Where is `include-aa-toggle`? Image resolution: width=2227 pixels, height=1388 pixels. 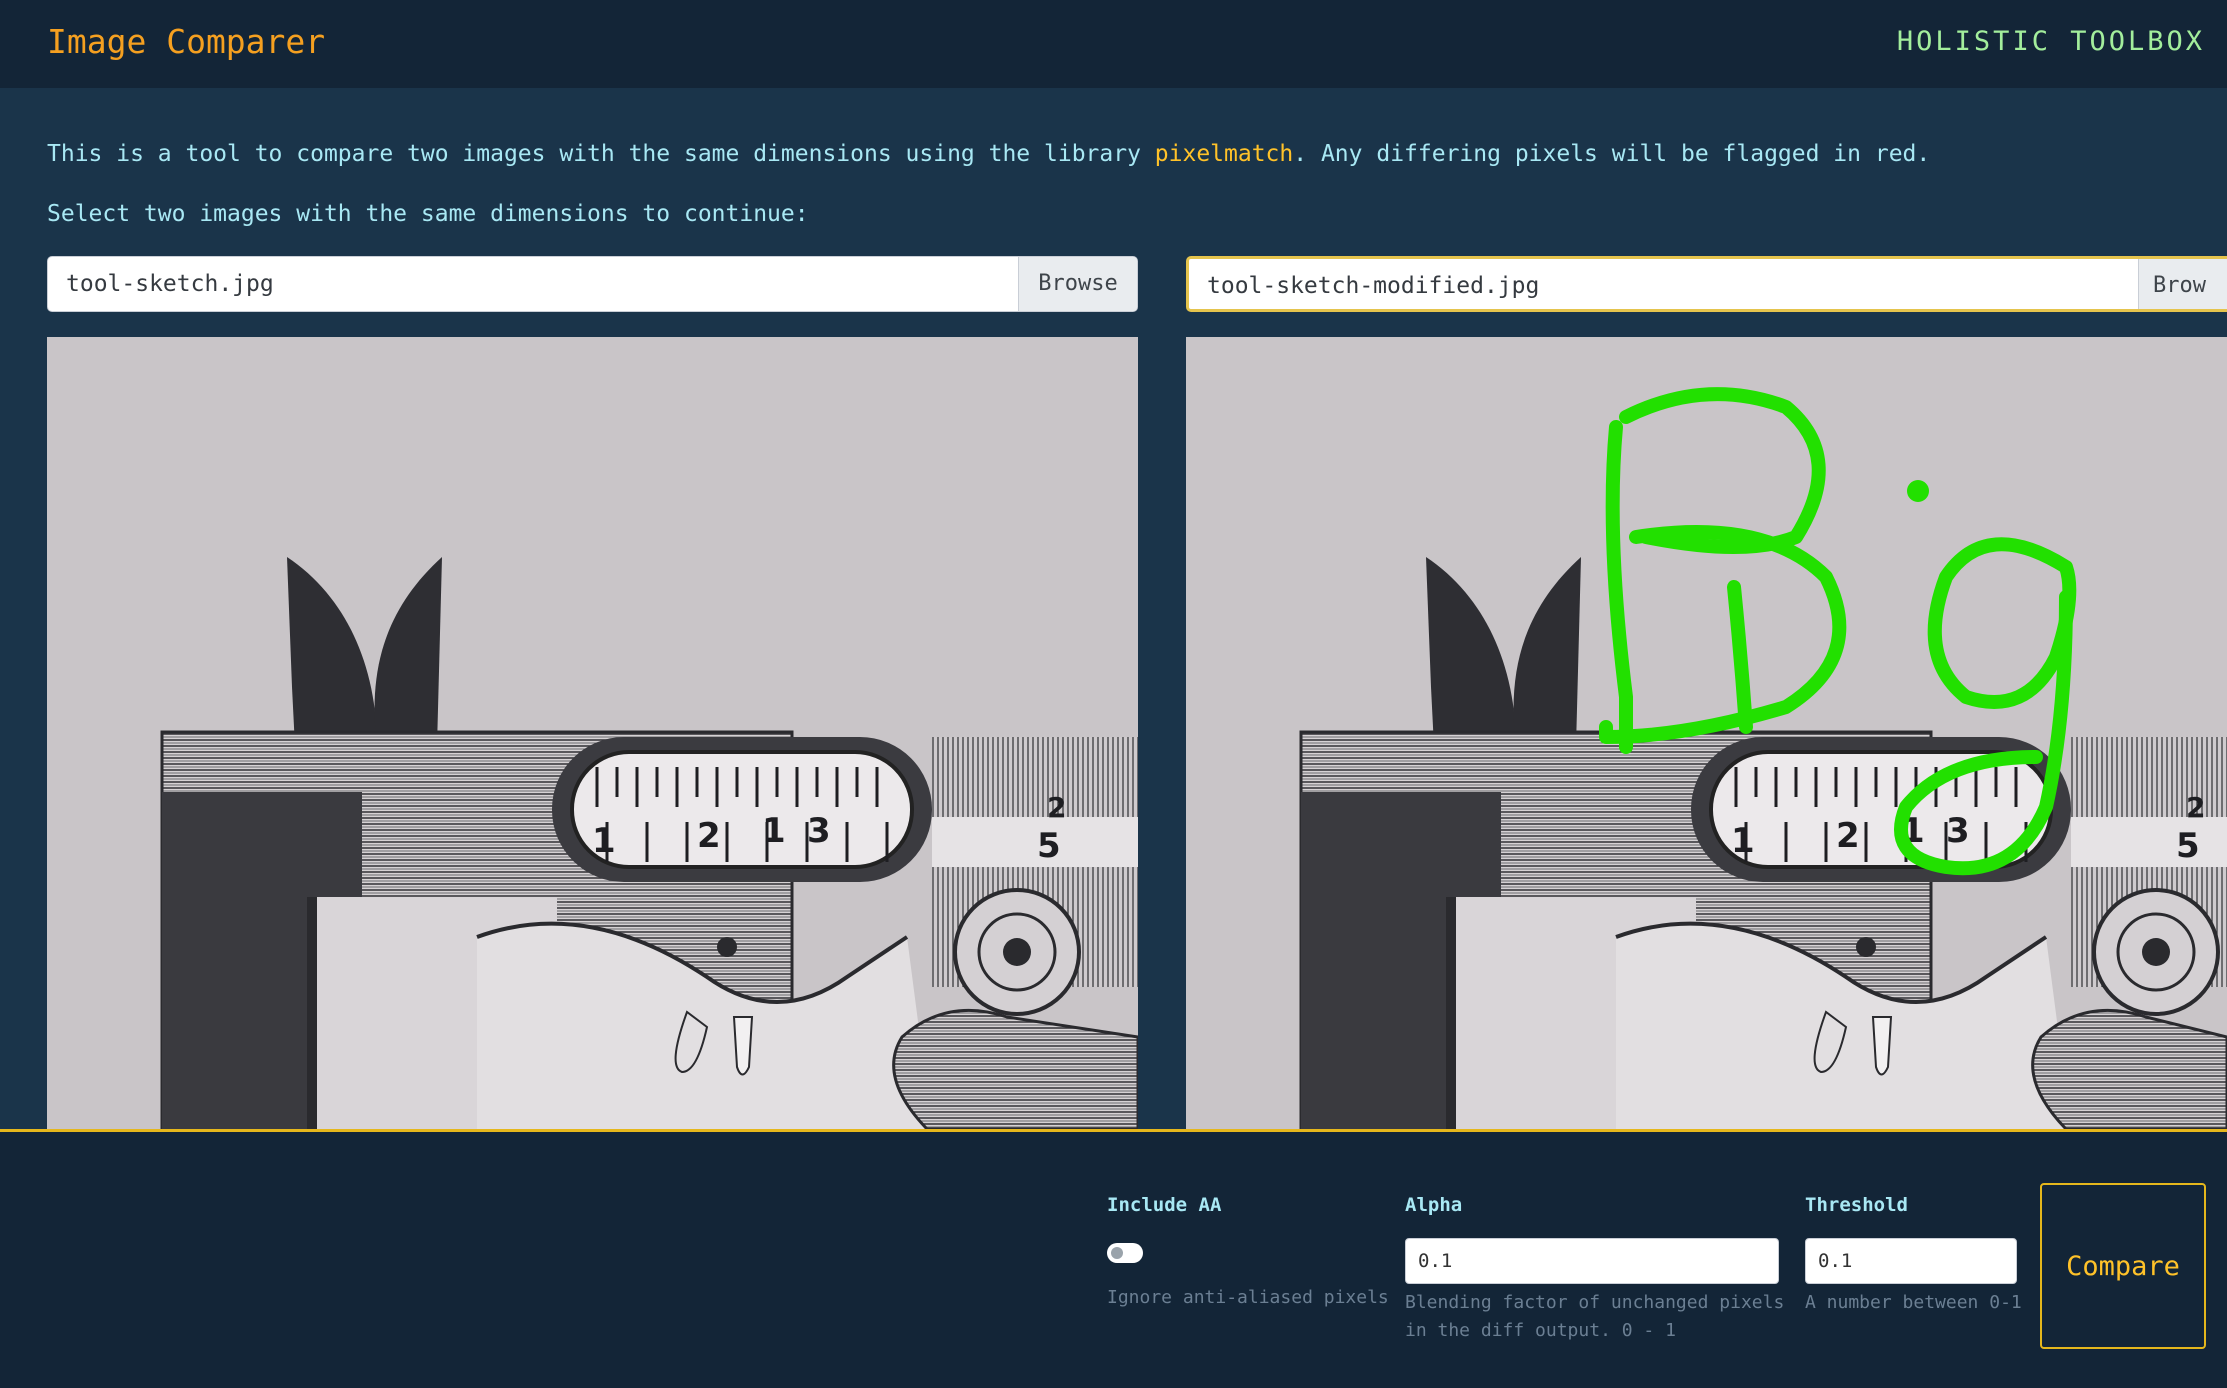
include-aa-toggle is located at coordinates (1125, 1253).